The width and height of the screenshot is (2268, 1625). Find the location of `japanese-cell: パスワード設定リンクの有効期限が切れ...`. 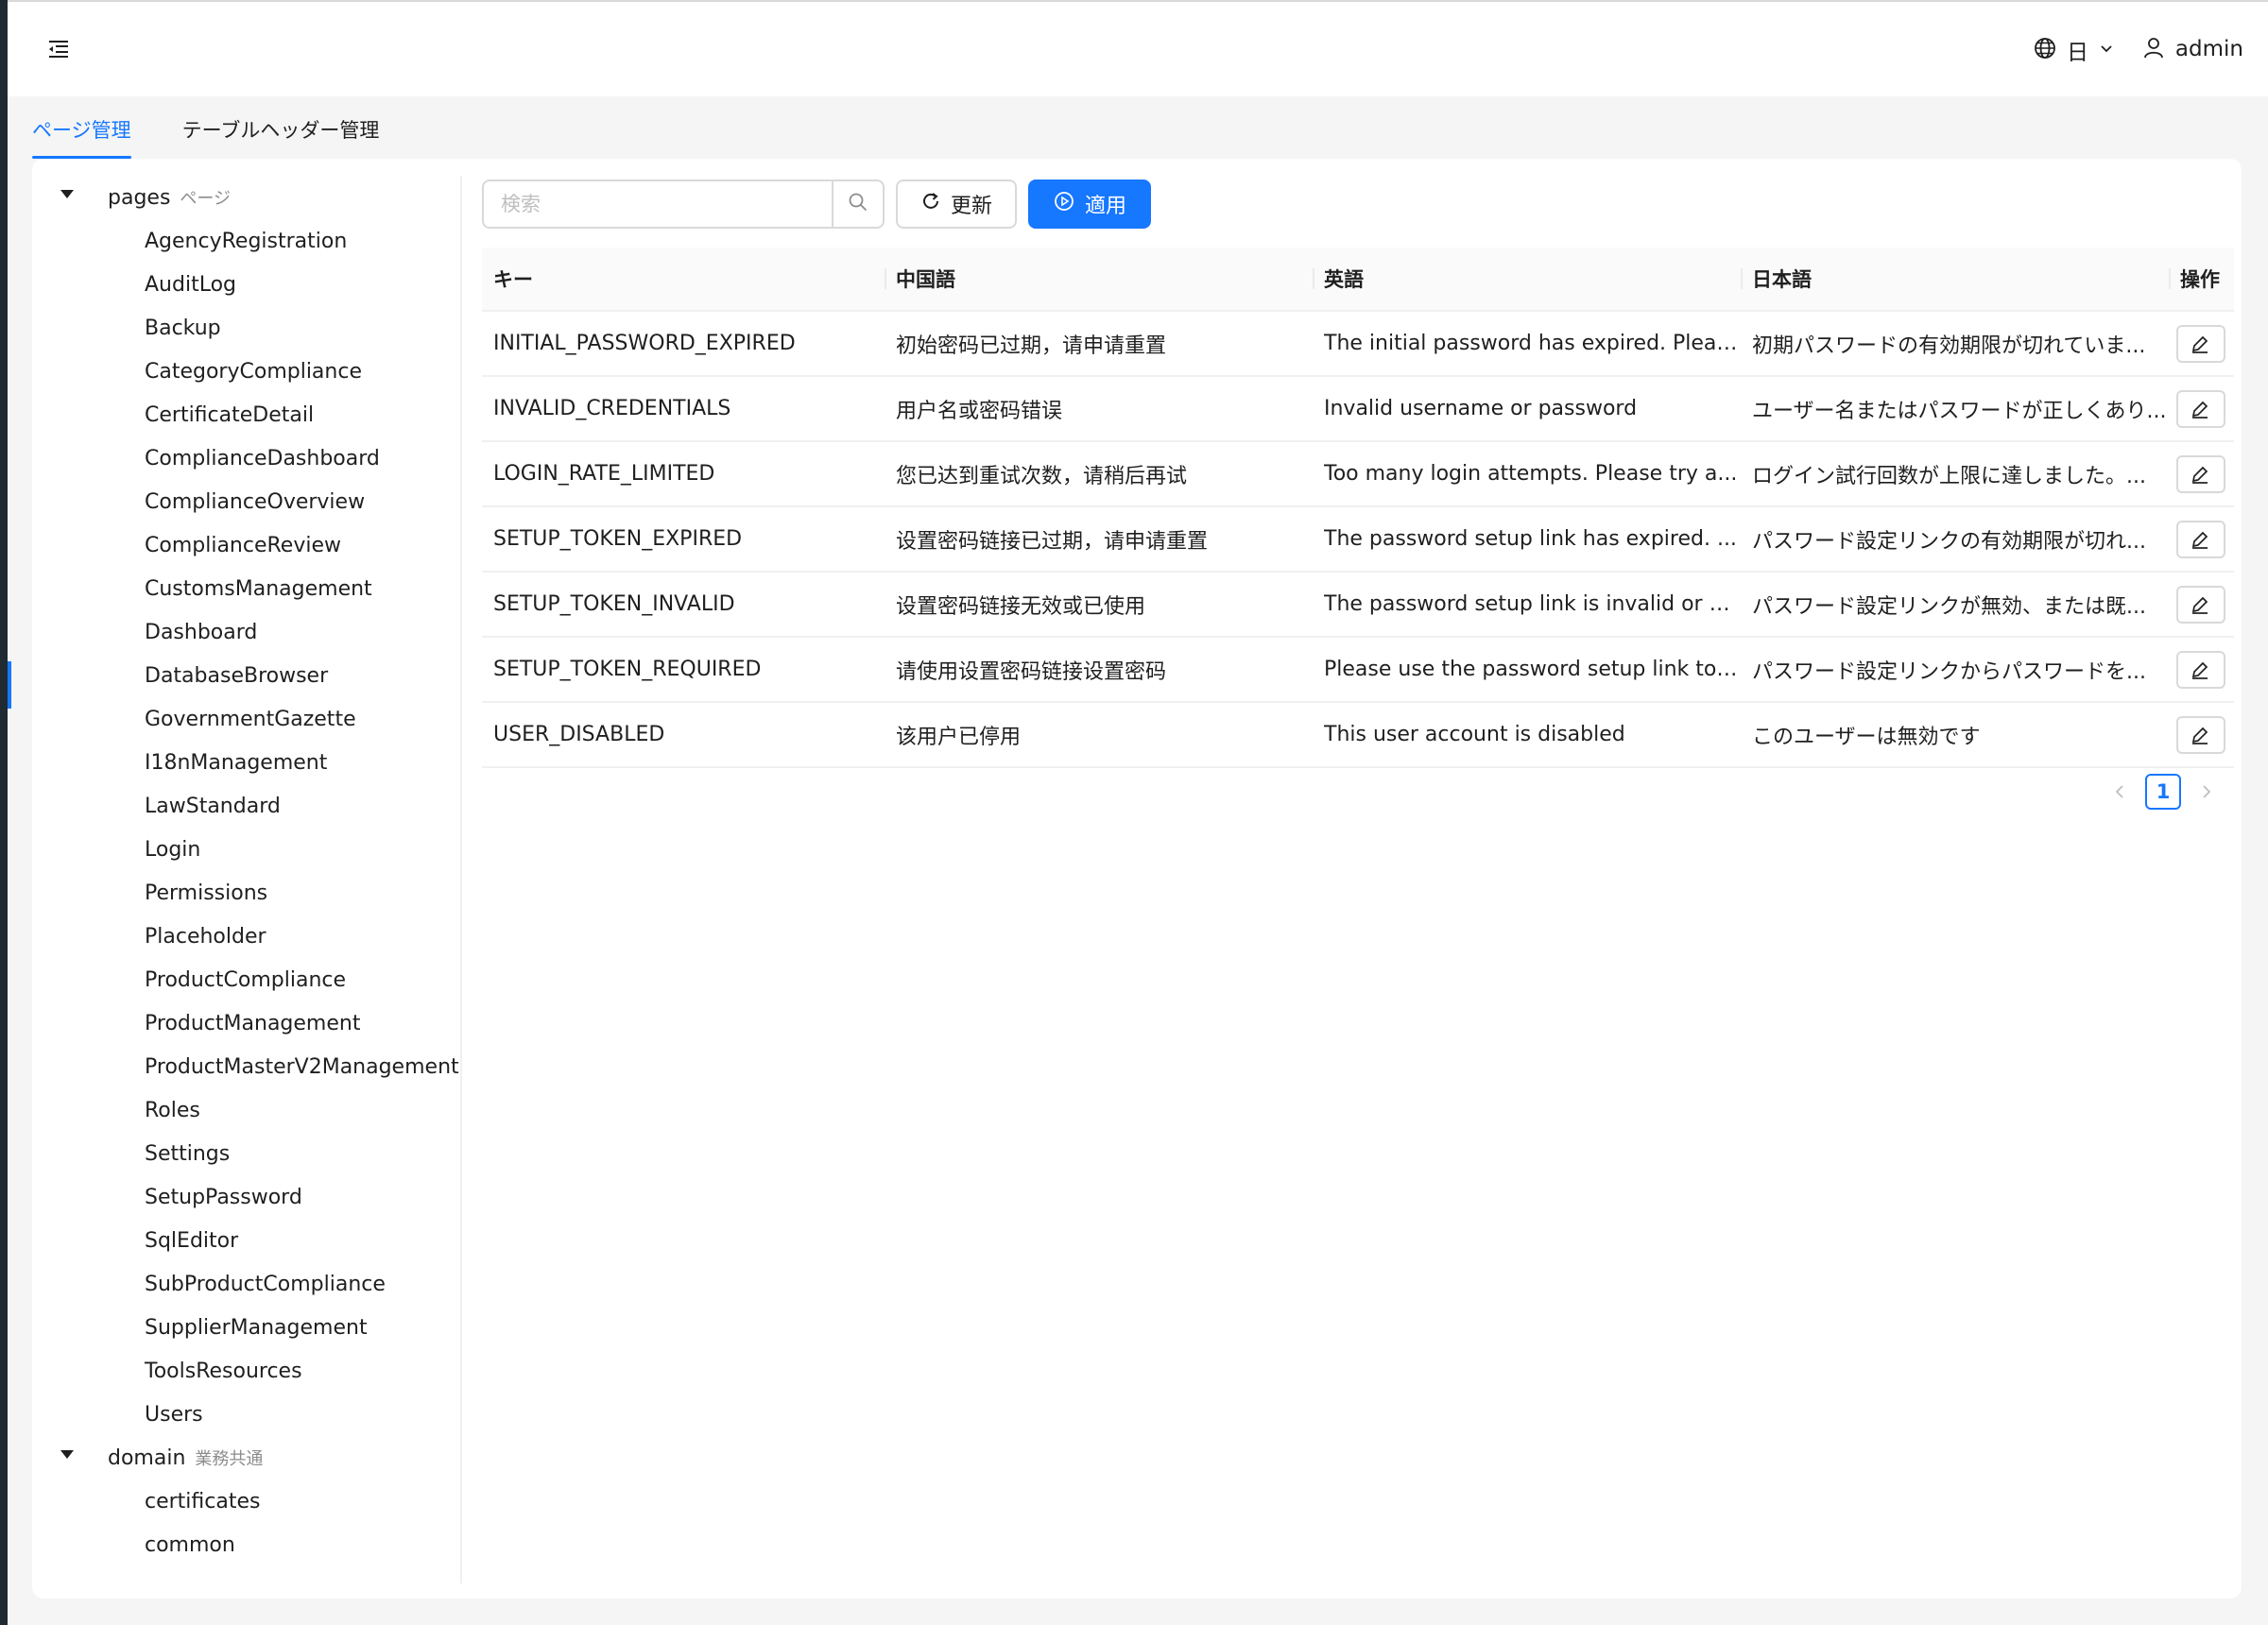

japanese-cell: パスワード設定リンクの有効期限が切れ... is located at coordinates (1955, 539).